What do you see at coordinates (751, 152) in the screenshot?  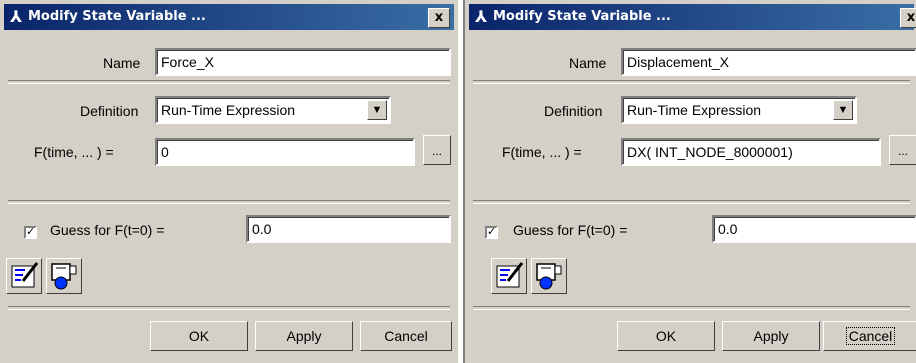 I see `f-expression-field: DX( INT_NODE_8000001)` at bounding box center [751, 152].